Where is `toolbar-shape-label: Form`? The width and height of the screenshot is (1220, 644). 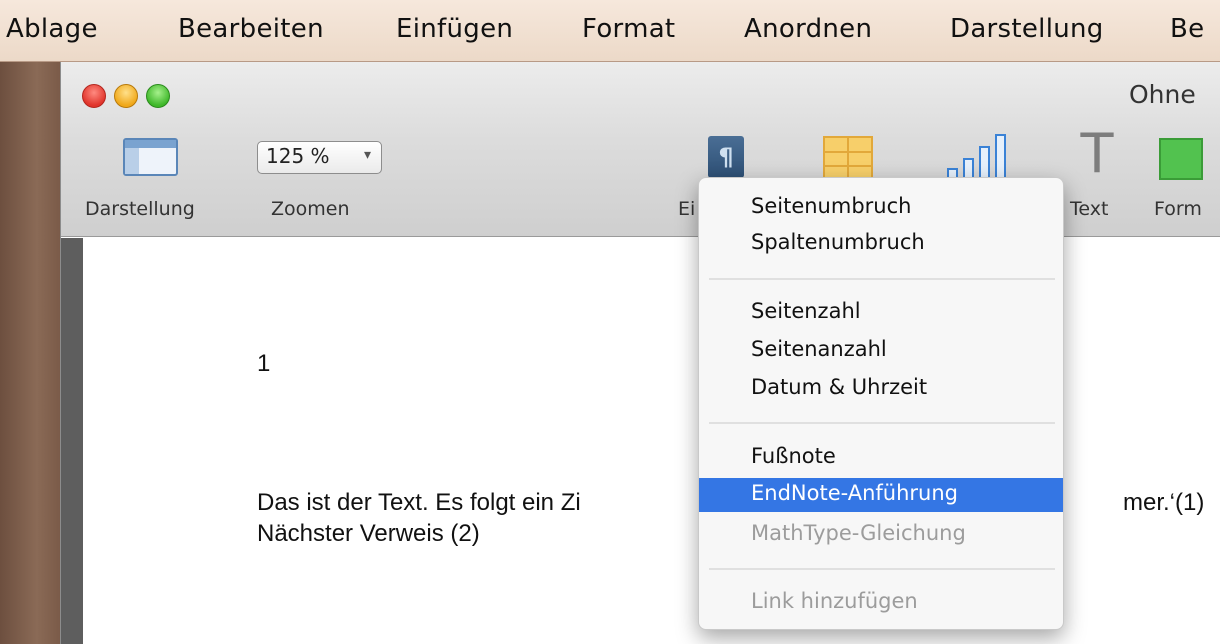
toolbar-shape-label: Form is located at coordinates (1178, 209).